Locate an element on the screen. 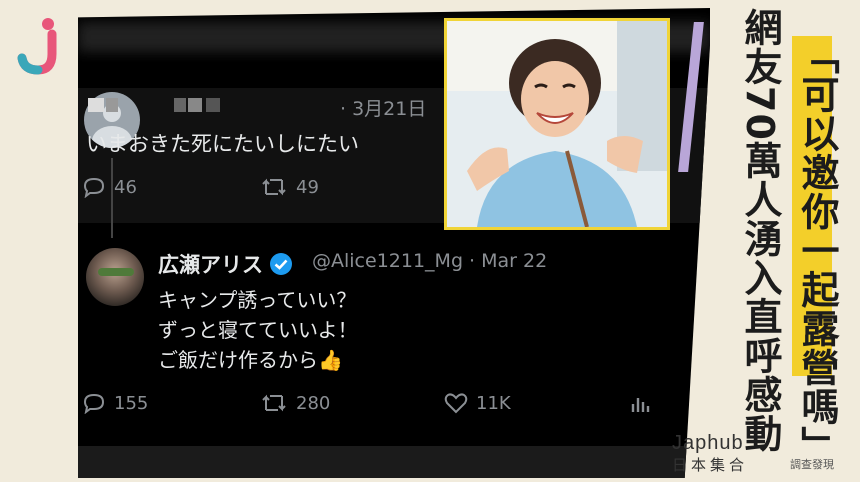 The width and height of the screenshot is (860, 482). tweet2-line-1: キャンプ誘っていい？ is located at coordinates (257, 300).